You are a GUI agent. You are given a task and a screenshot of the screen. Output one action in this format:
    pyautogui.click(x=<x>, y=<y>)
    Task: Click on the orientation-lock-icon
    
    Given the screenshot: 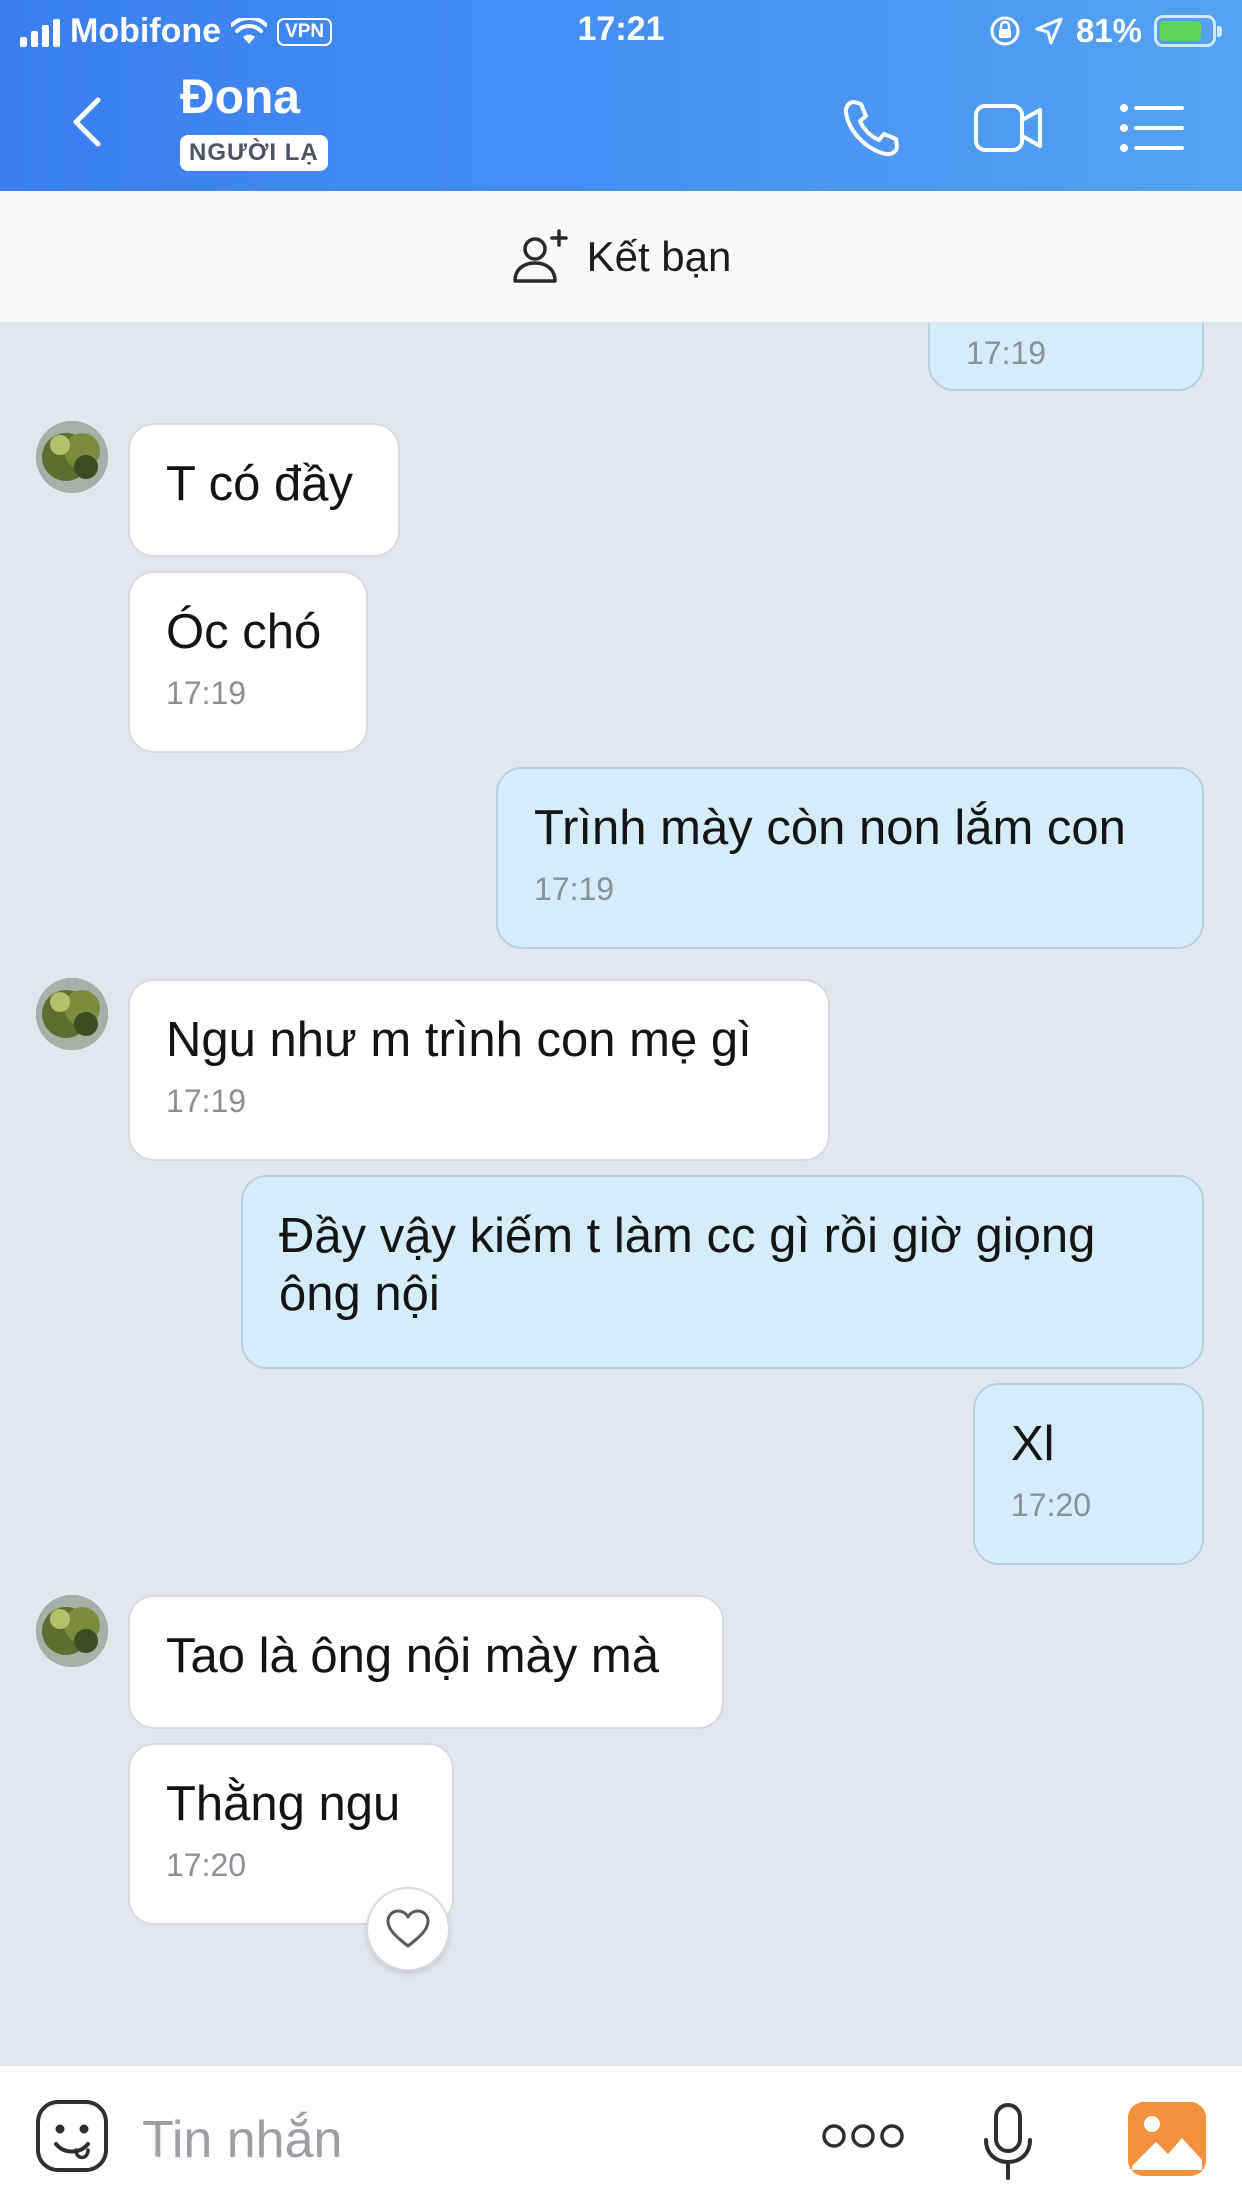 What is the action you would take?
    pyautogui.click(x=1005, y=31)
    